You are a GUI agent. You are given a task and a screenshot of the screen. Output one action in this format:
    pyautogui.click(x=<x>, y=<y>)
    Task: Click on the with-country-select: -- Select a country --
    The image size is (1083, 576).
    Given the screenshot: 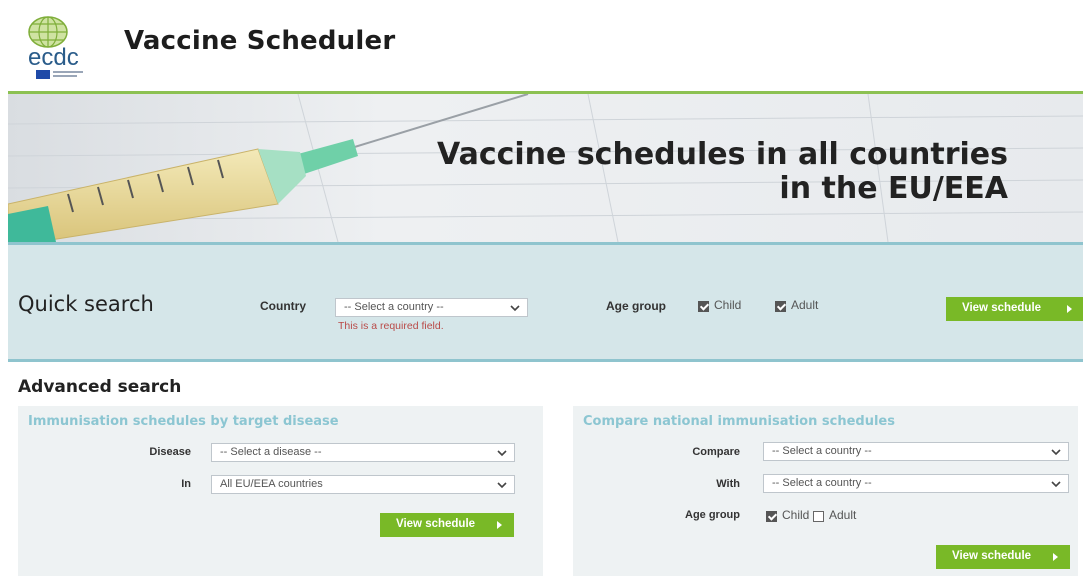 What is the action you would take?
    pyautogui.click(x=916, y=483)
    